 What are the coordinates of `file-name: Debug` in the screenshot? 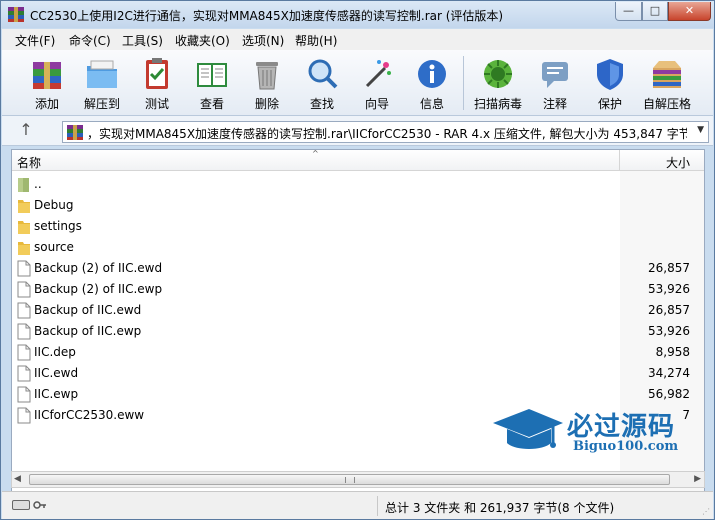 It's located at (54, 205).